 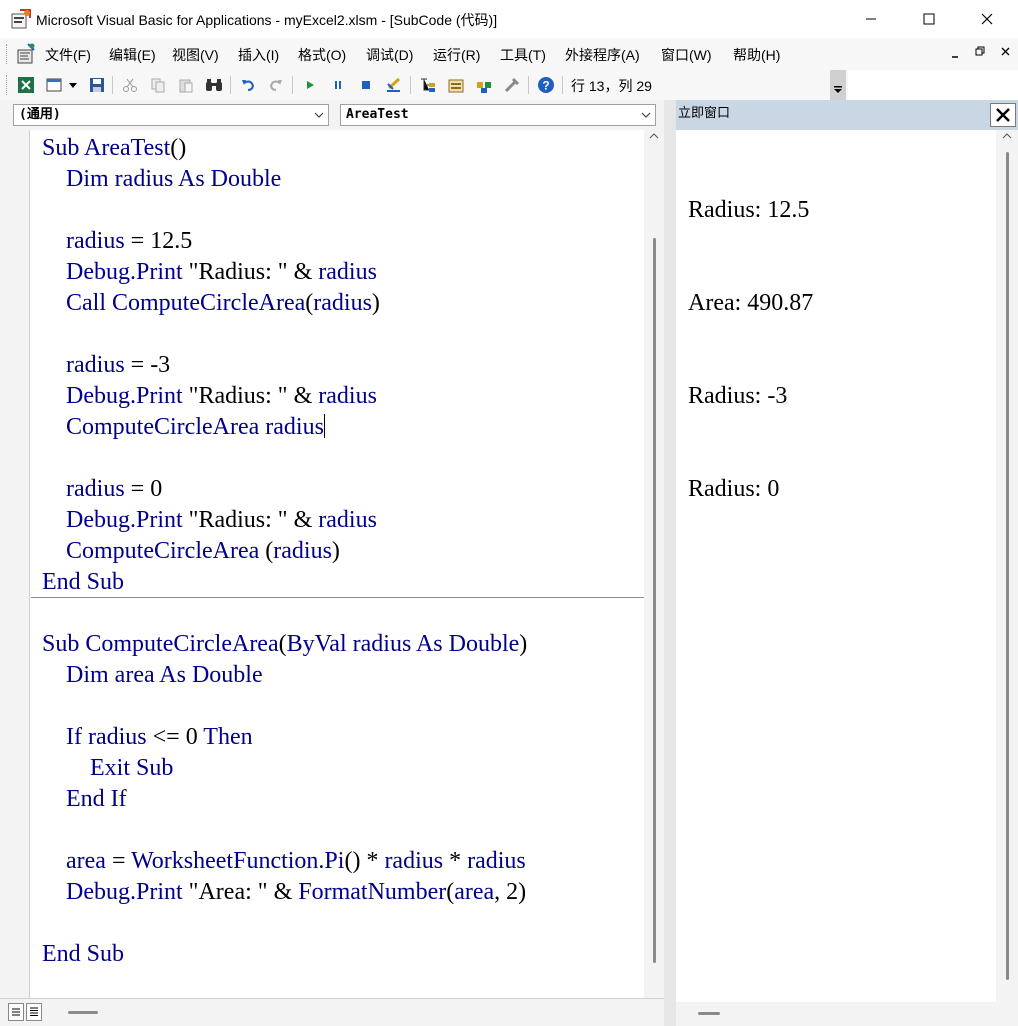 I want to click on child-close-icon, so click(x=1005, y=51).